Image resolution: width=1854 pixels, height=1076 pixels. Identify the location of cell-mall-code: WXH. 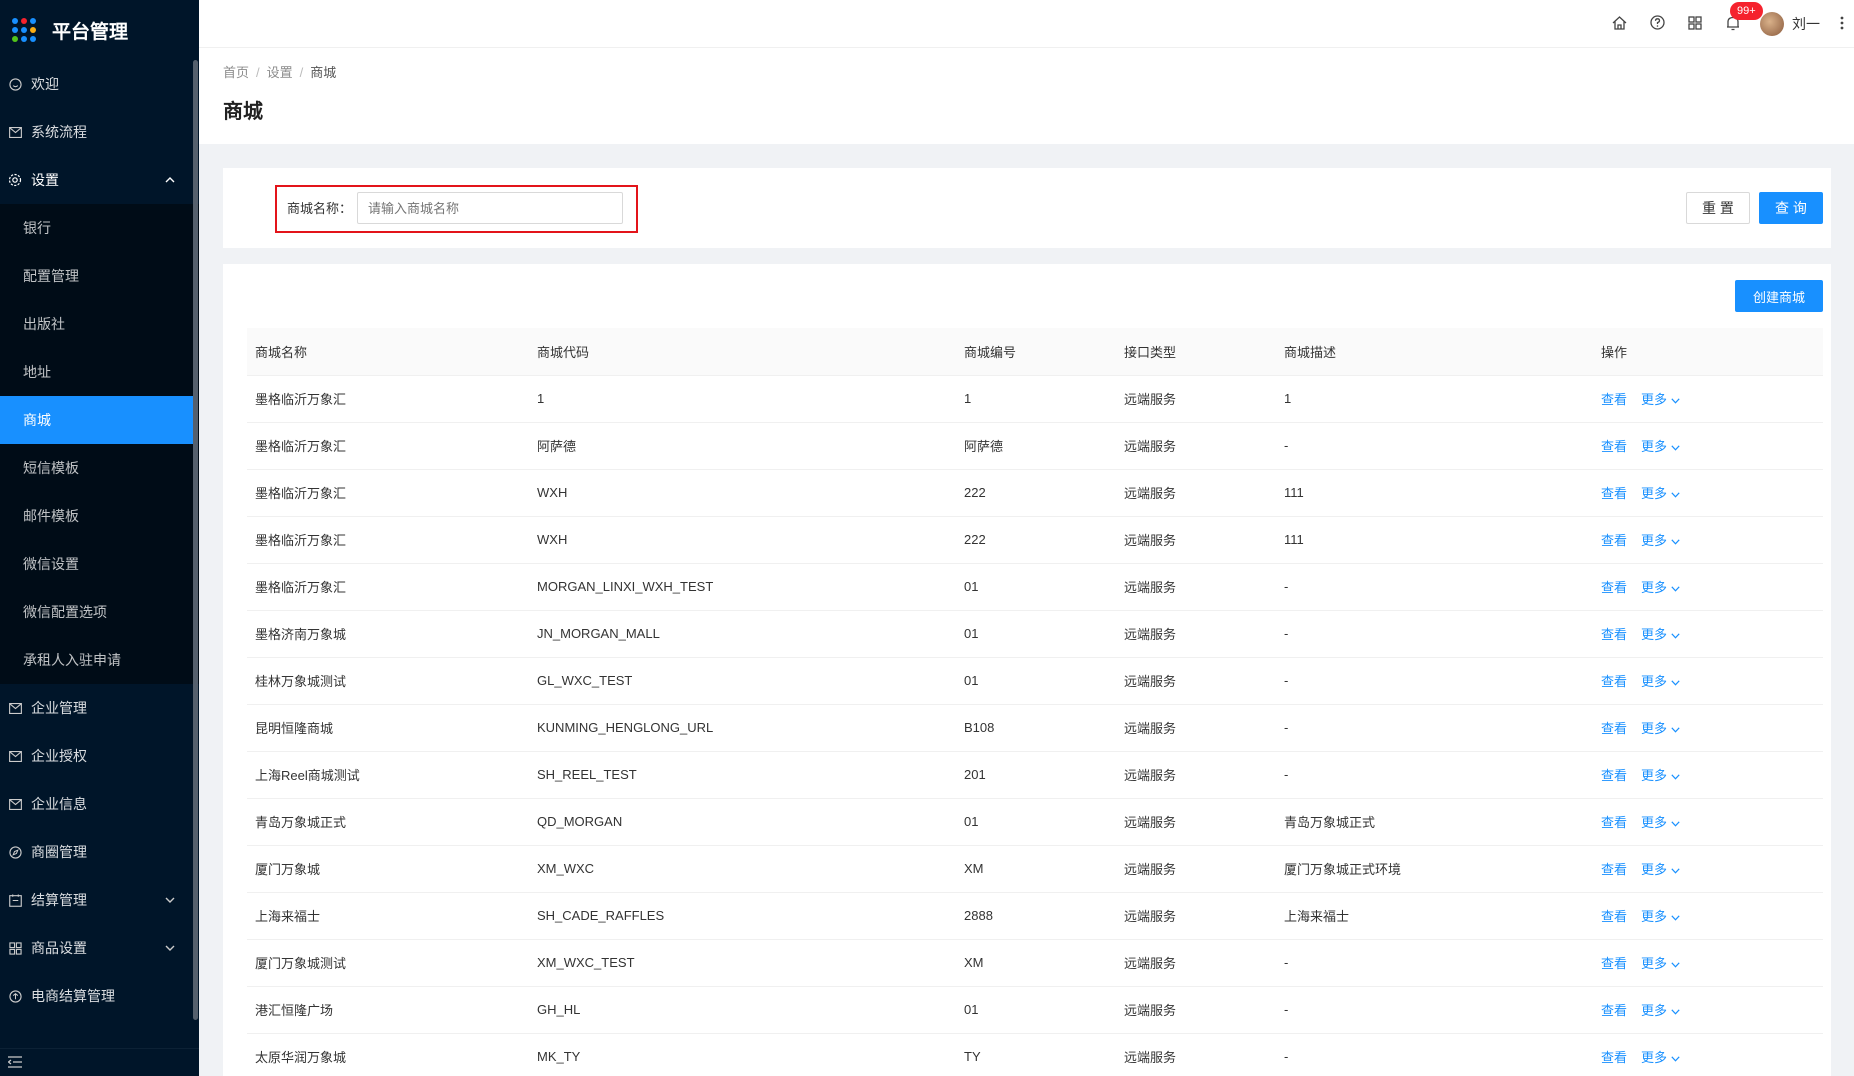
(742, 493).